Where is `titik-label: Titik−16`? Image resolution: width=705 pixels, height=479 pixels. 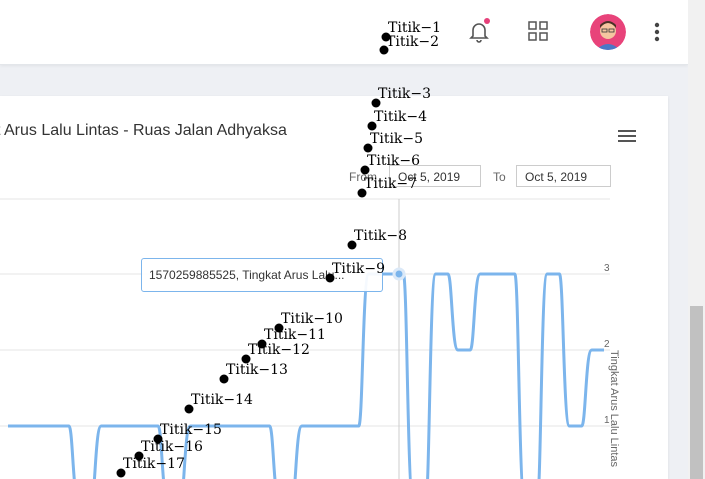 titik-label: Titik−16 is located at coordinates (172, 447).